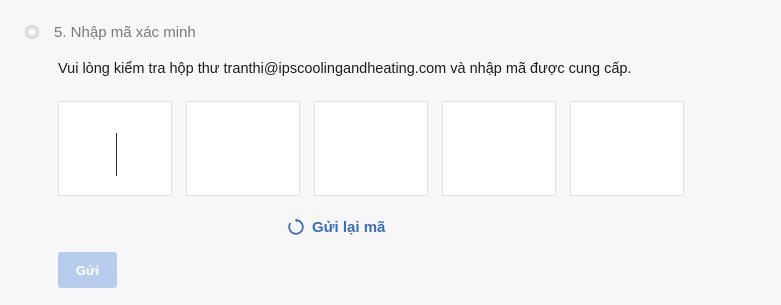  I want to click on resend-code-link: Gửi lại mã, so click(336, 227).